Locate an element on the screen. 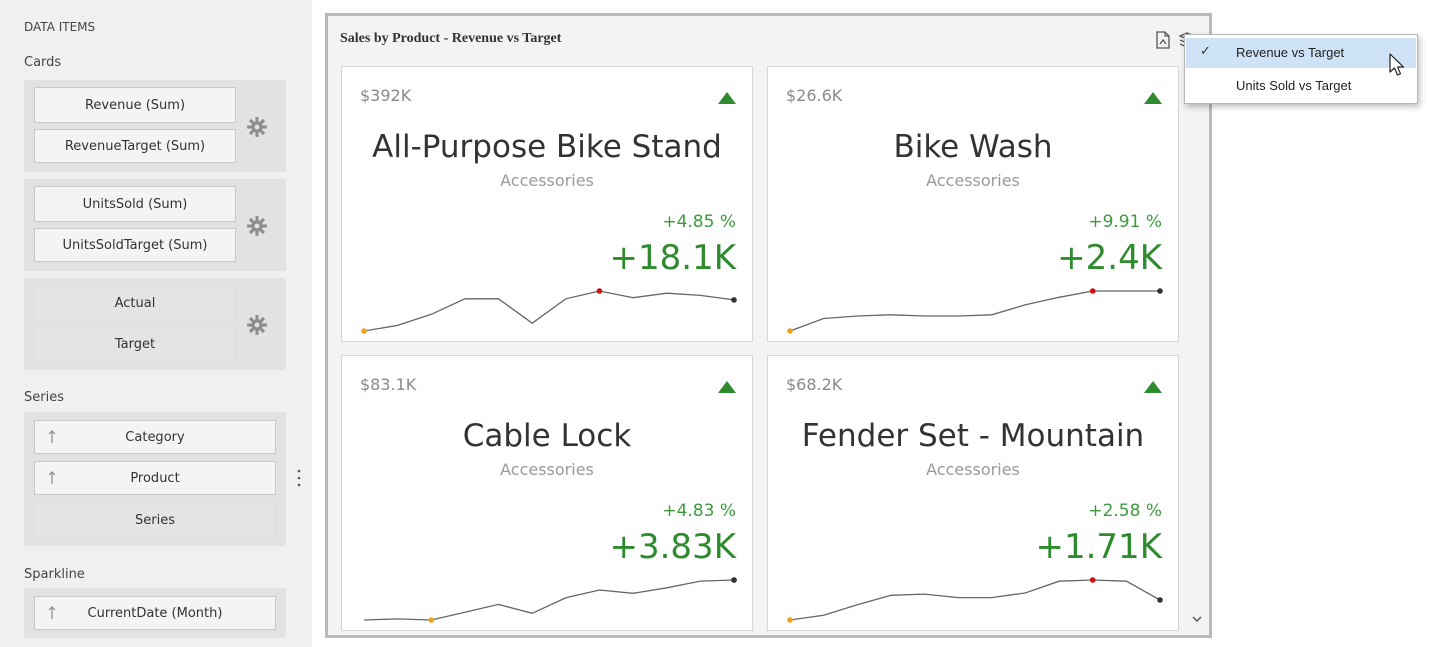 The height and width of the screenshot is (647, 1429). data-item-revenue-target: RevenueTarget (Sum) is located at coordinates (135, 146).